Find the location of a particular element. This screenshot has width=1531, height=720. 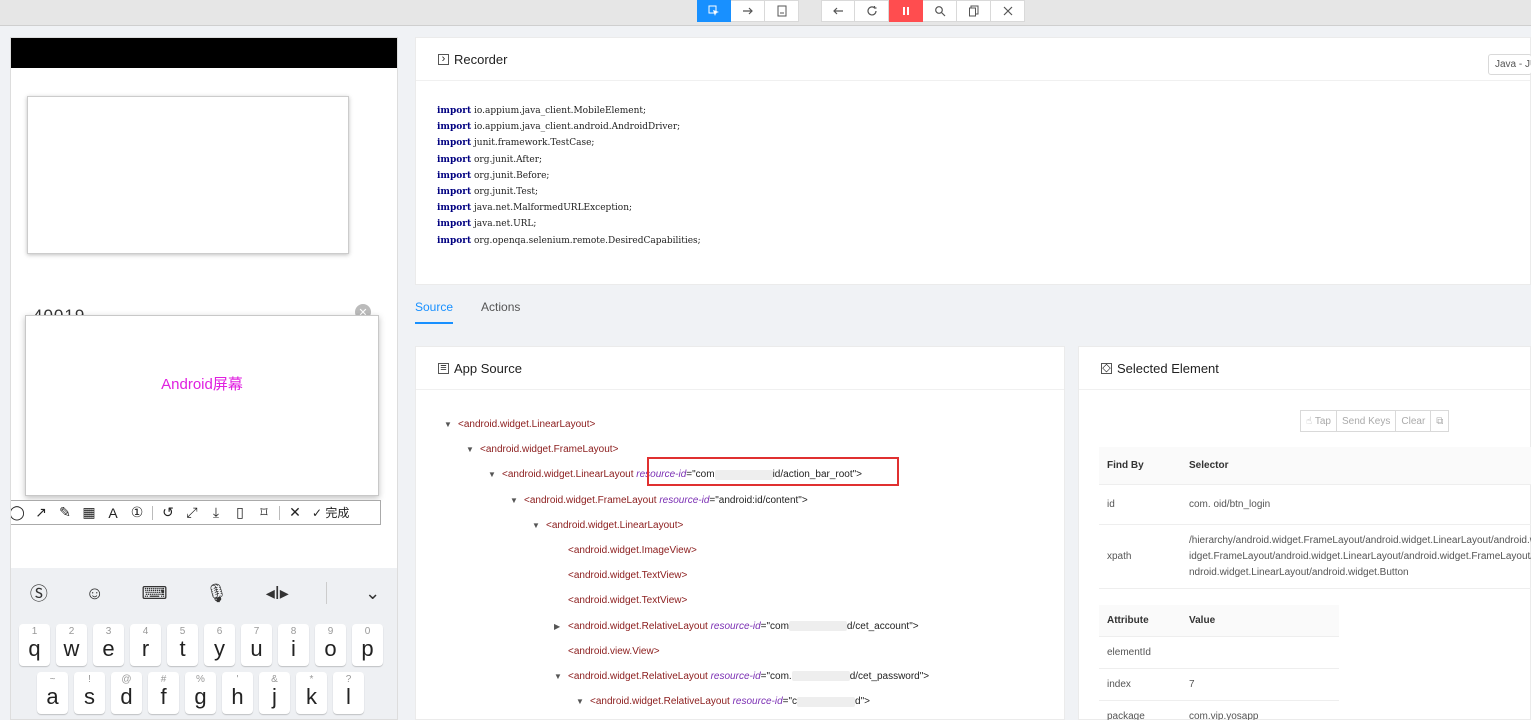

key-a: ~ a is located at coordinates (52, 693).